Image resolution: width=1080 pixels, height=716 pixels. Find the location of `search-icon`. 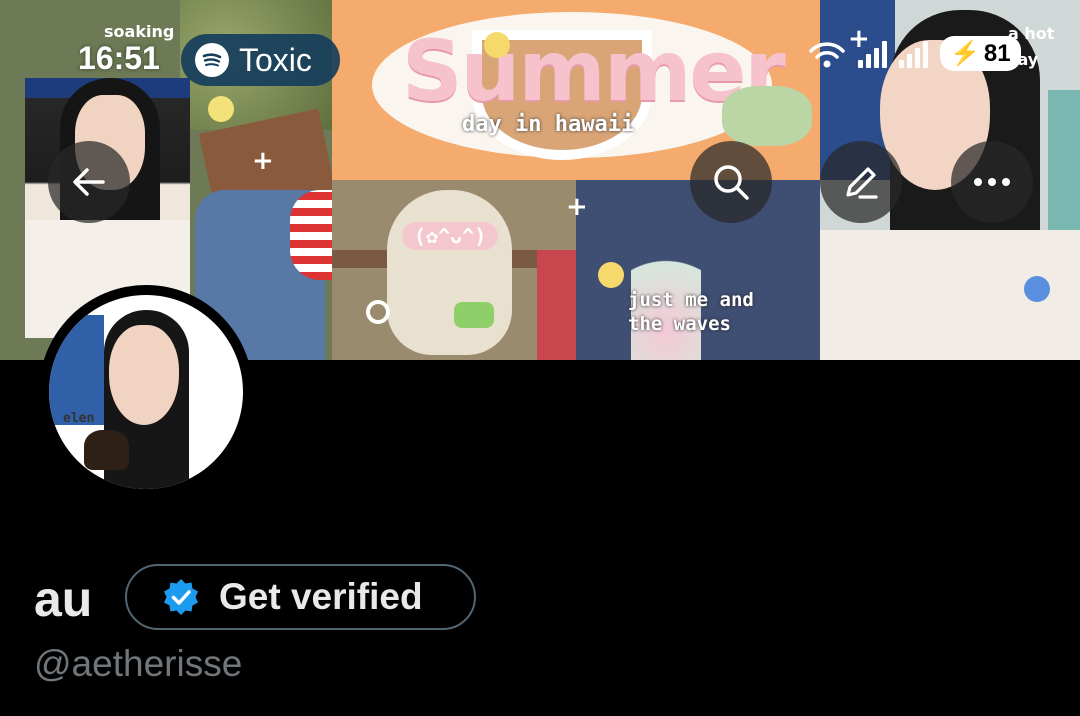

search-icon is located at coordinates (731, 182).